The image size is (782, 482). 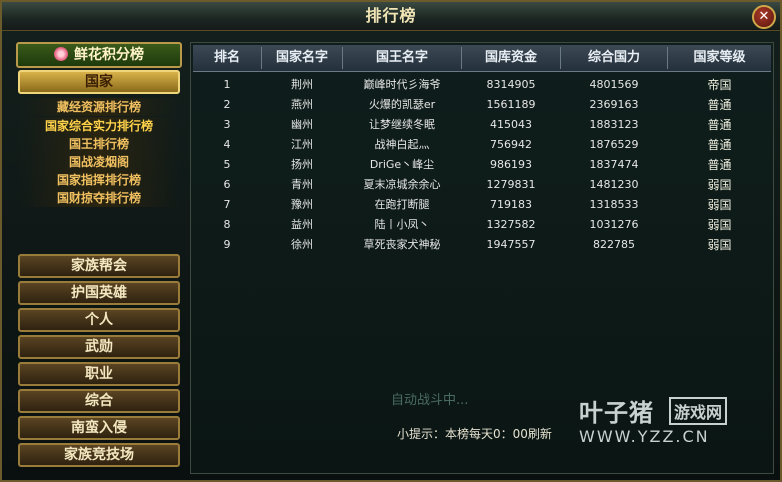 What do you see at coordinates (227, 124) in the screenshot?
I see `cell-rank: 3` at bounding box center [227, 124].